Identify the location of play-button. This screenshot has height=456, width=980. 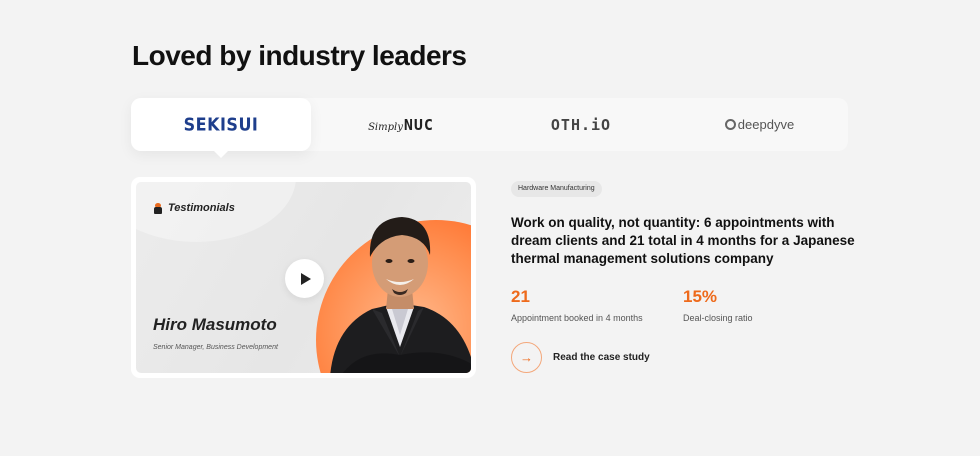
(304, 278).